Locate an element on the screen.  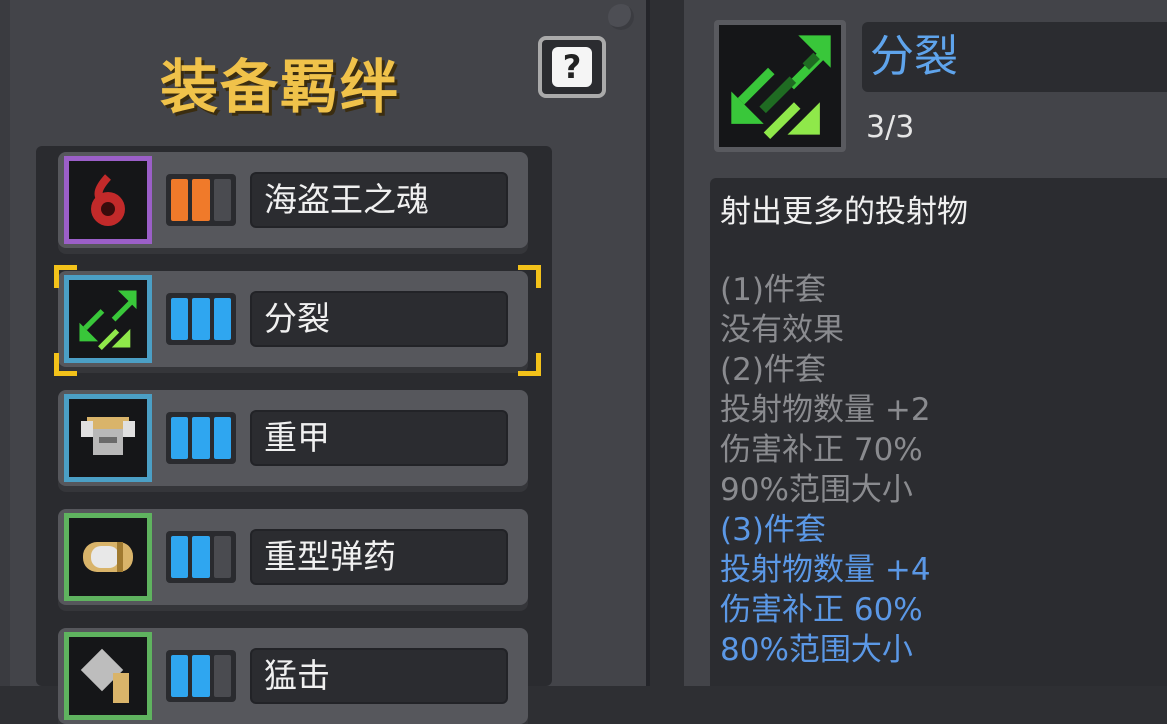
detail-icon is located at coordinates (780, 86).